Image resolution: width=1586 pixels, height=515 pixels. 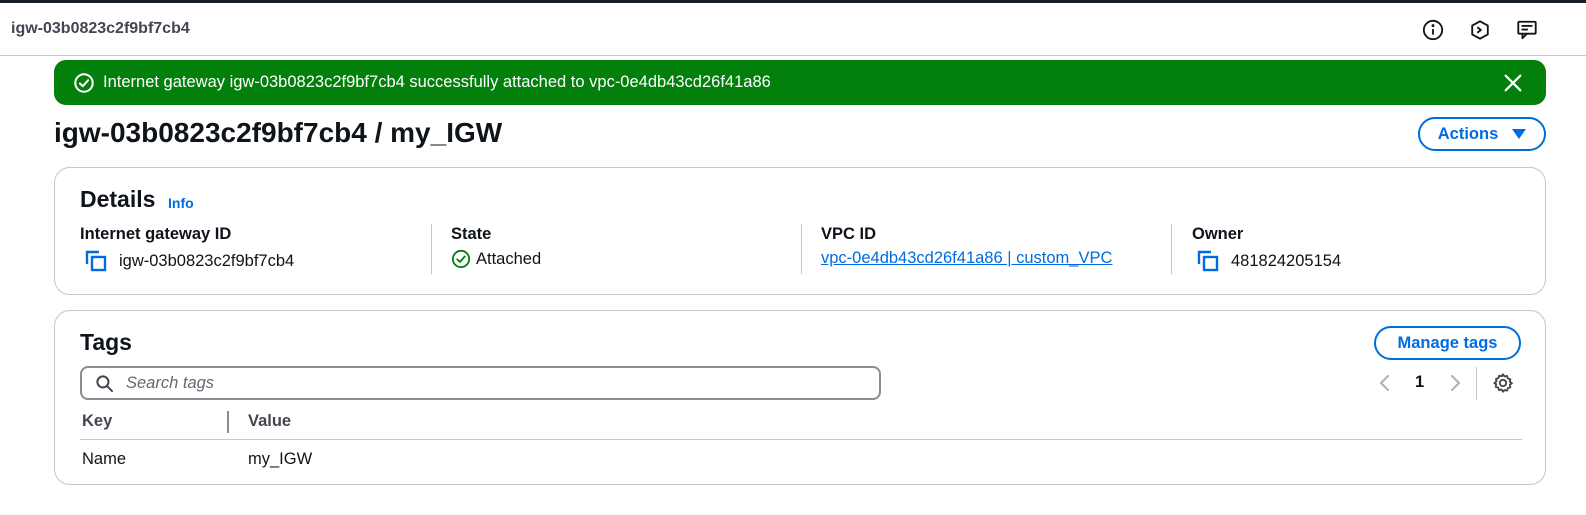 I want to click on detail-state: State Attached, so click(x=496, y=249).